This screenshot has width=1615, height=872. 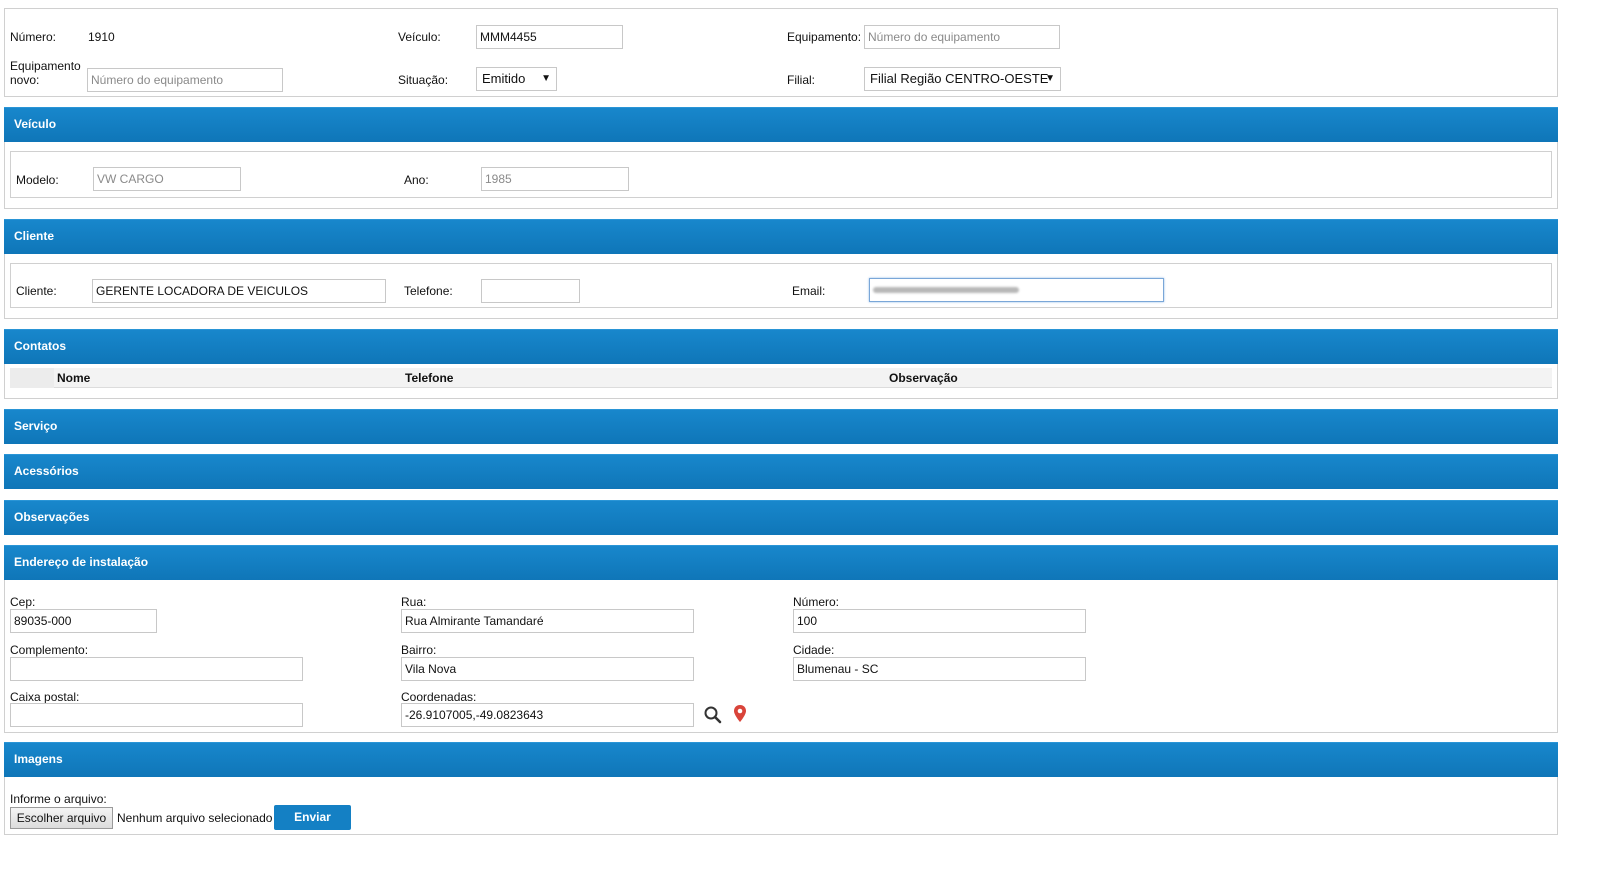 What do you see at coordinates (781, 124) in the screenshot?
I see `veiculo-section-header: Veículo` at bounding box center [781, 124].